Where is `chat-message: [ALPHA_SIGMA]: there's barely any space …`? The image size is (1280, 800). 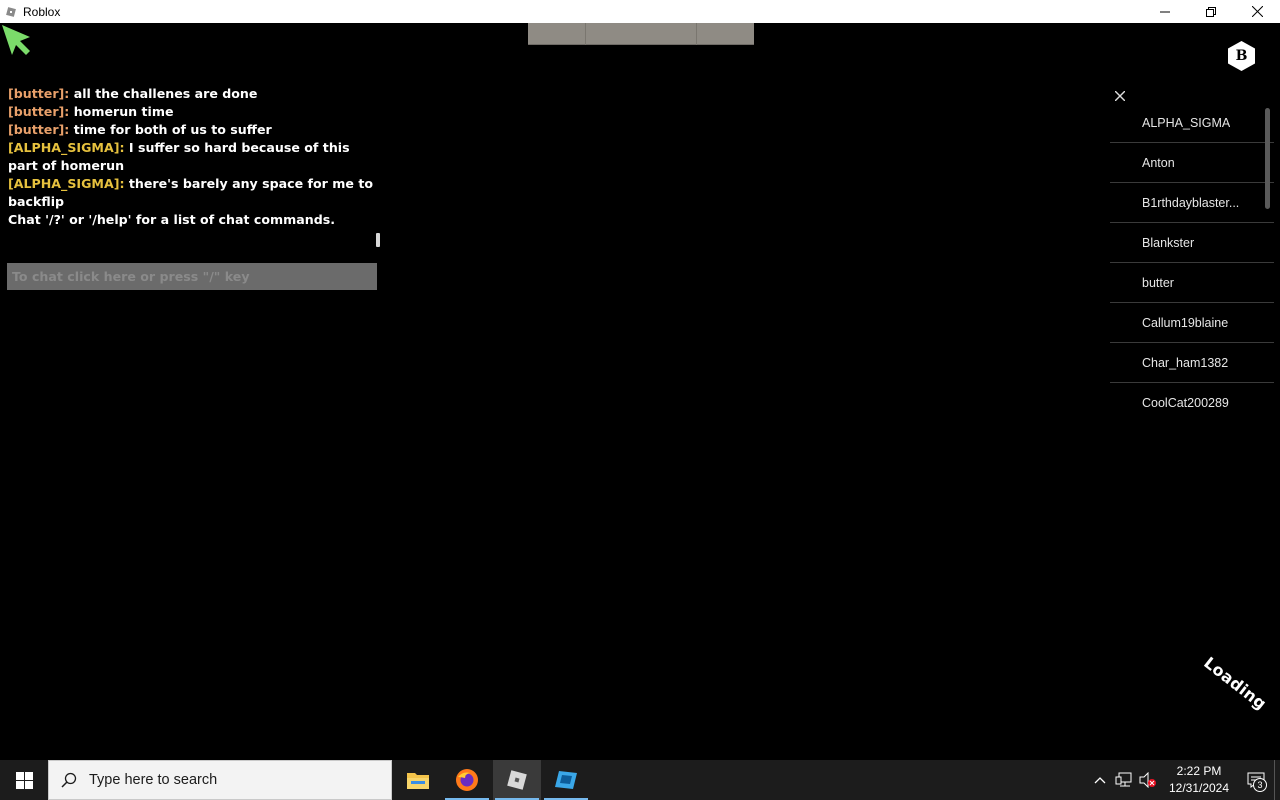 chat-message: [ALPHA_SIGMA]: there's barely any space … is located at coordinates (194, 193).